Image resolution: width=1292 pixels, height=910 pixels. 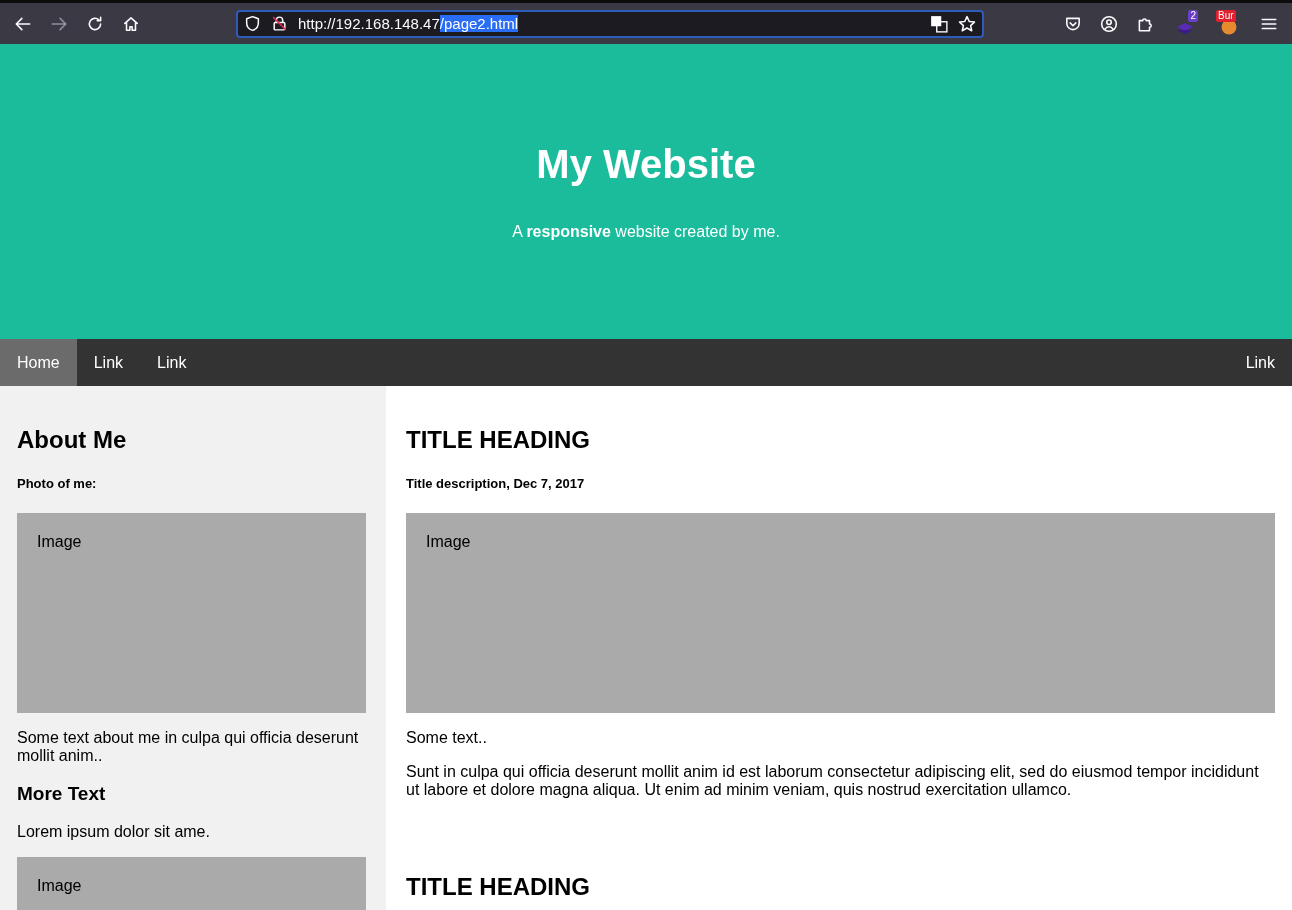 What do you see at coordinates (939, 23) in the screenshot?
I see `translate-icon` at bounding box center [939, 23].